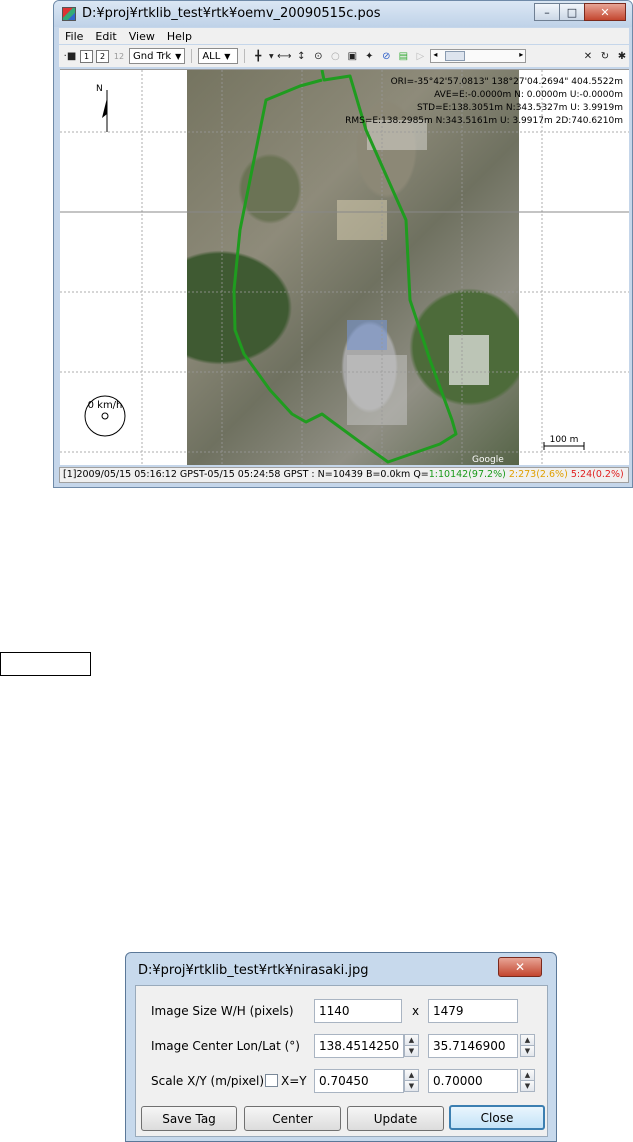 The image size is (633, 1142). I want to click on center-button: Center, so click(292, 1118).